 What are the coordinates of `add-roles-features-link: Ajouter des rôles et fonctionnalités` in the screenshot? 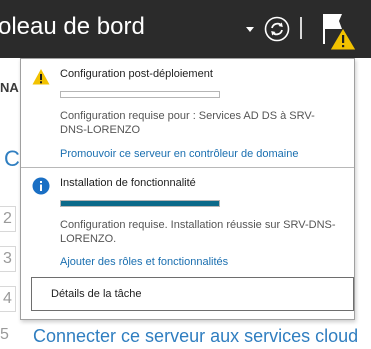 It's located at (144, 262).